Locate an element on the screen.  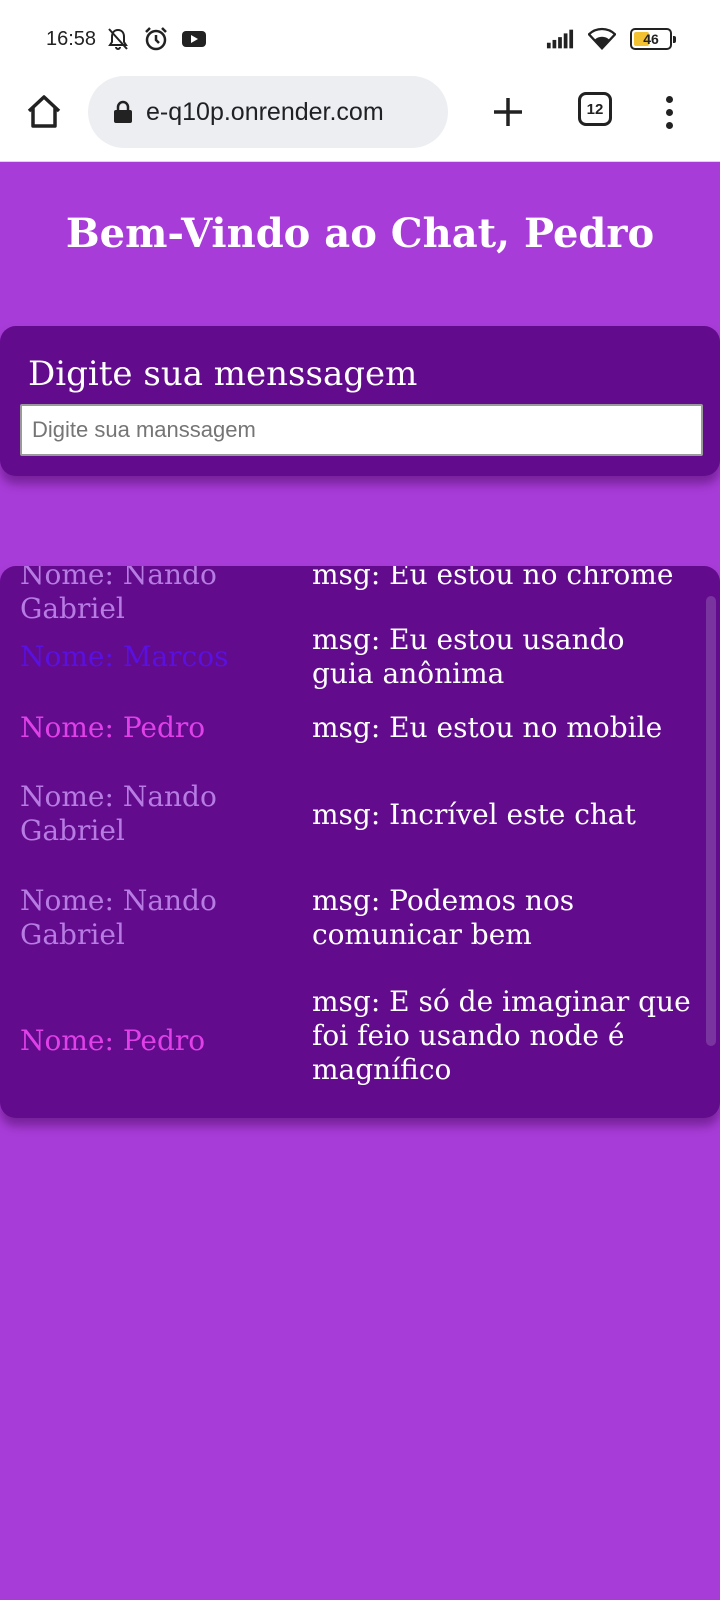
bell-off-icon is located at coordinates (118, 39).